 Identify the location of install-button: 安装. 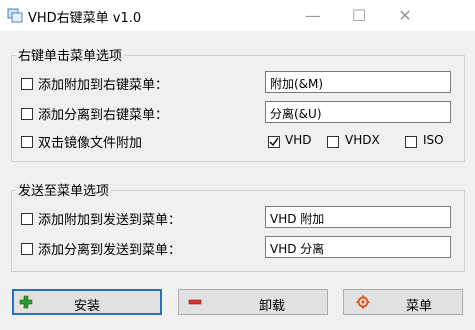
(87, 302).